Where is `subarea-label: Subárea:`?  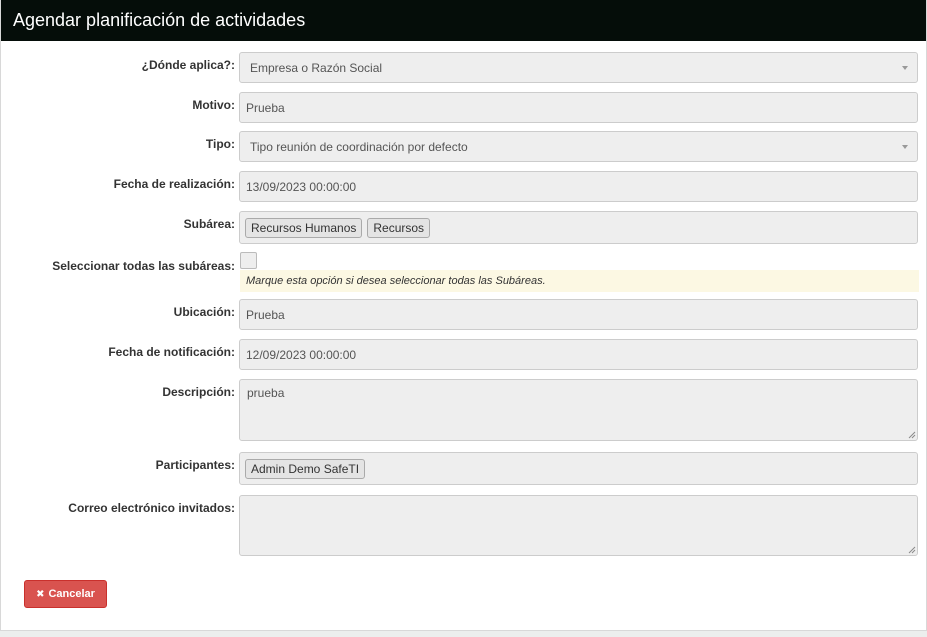
subarea-label: Subárea: is located at coordinates (209, 224).